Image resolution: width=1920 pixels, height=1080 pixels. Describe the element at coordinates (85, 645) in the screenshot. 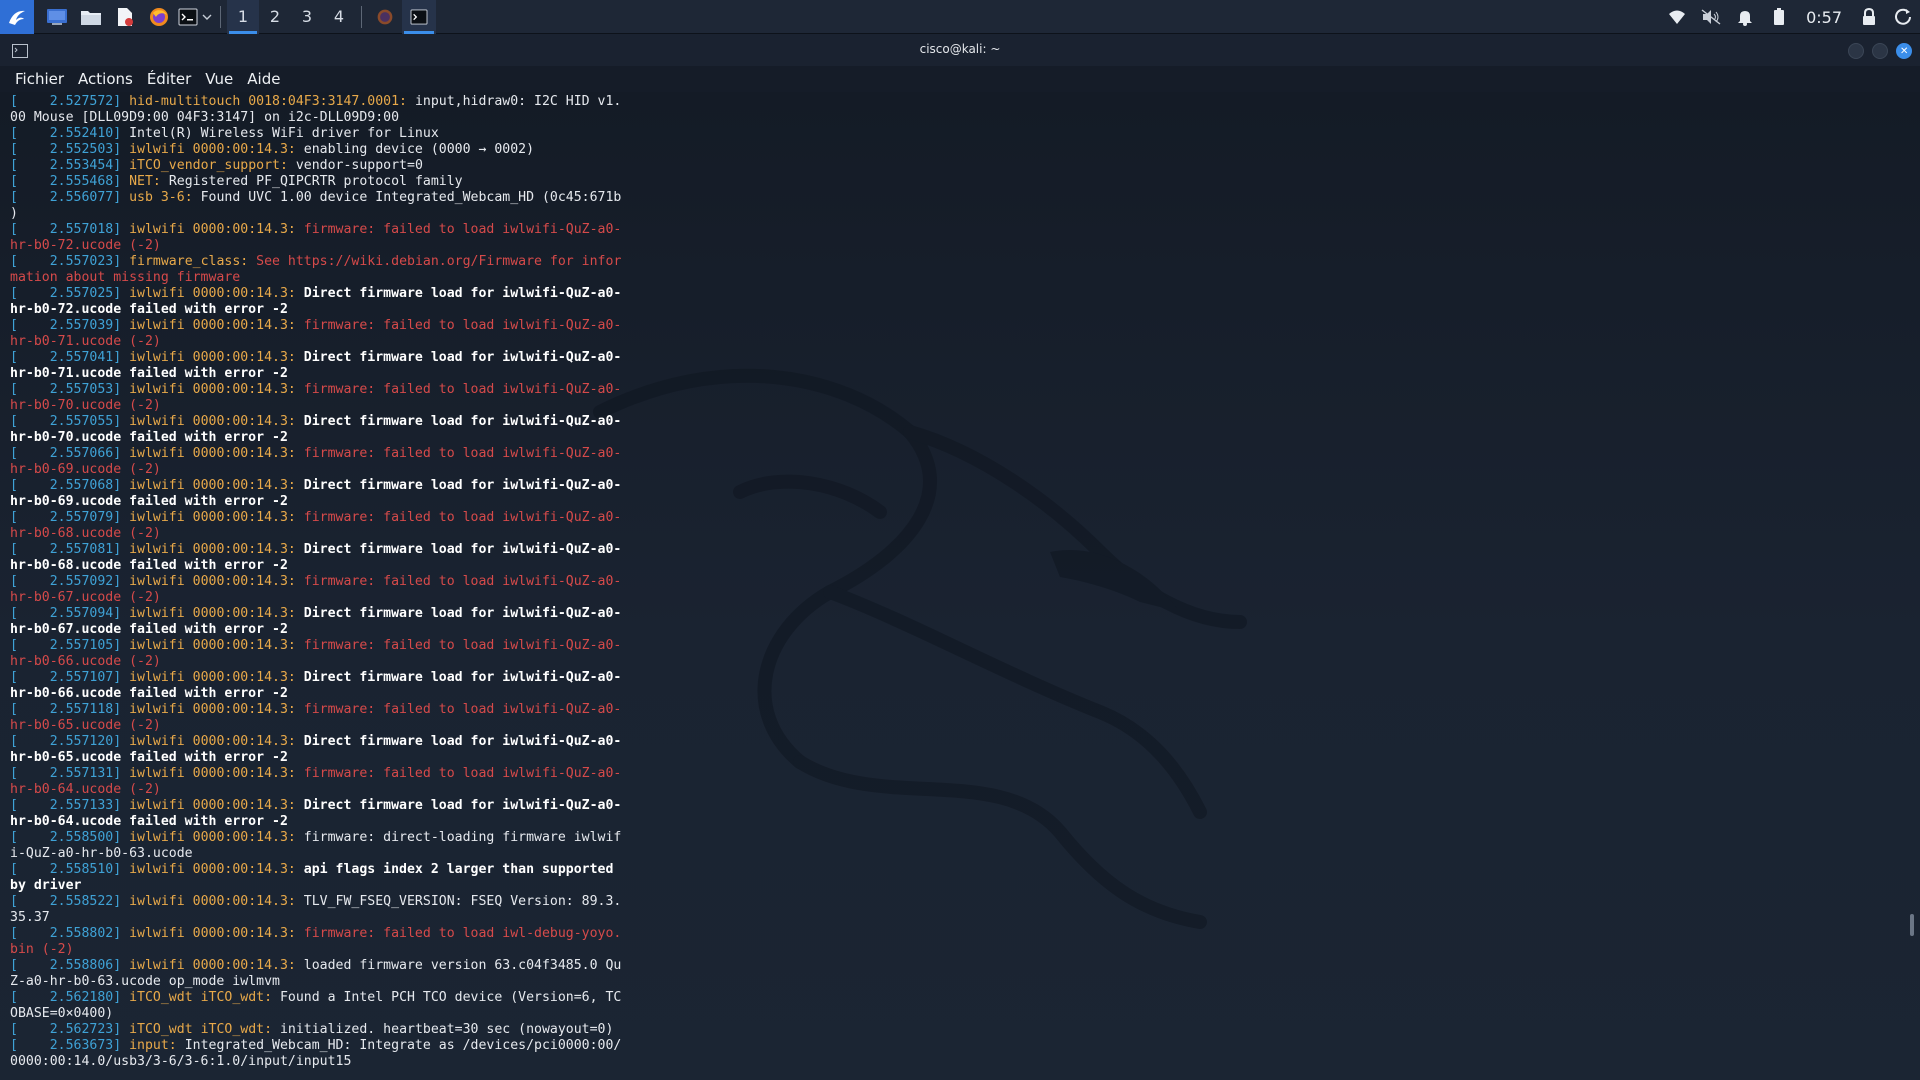

I see `terminal-text-segment: 2.557105]` at that location.